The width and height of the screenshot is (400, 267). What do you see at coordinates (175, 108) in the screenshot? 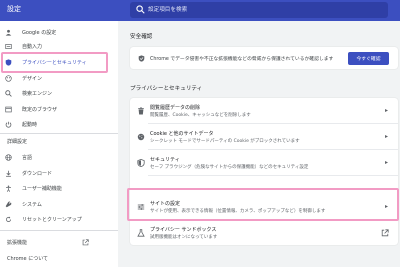
I see `row-title: 閲覧履歴データの削除` at bounding box center [175, 108].